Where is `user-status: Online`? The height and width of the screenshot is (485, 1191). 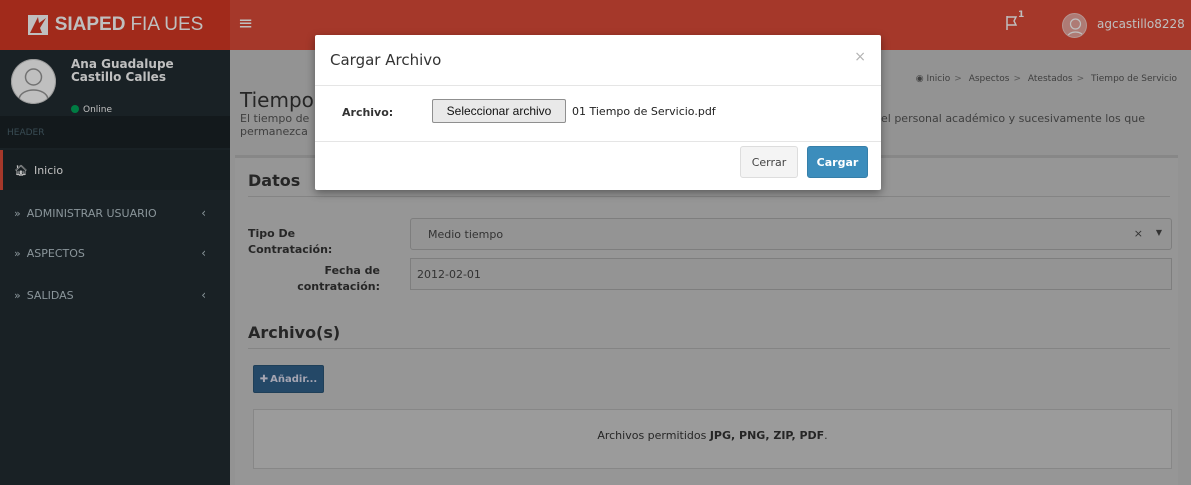 user-status: Online is located at coordinates (91, 110).